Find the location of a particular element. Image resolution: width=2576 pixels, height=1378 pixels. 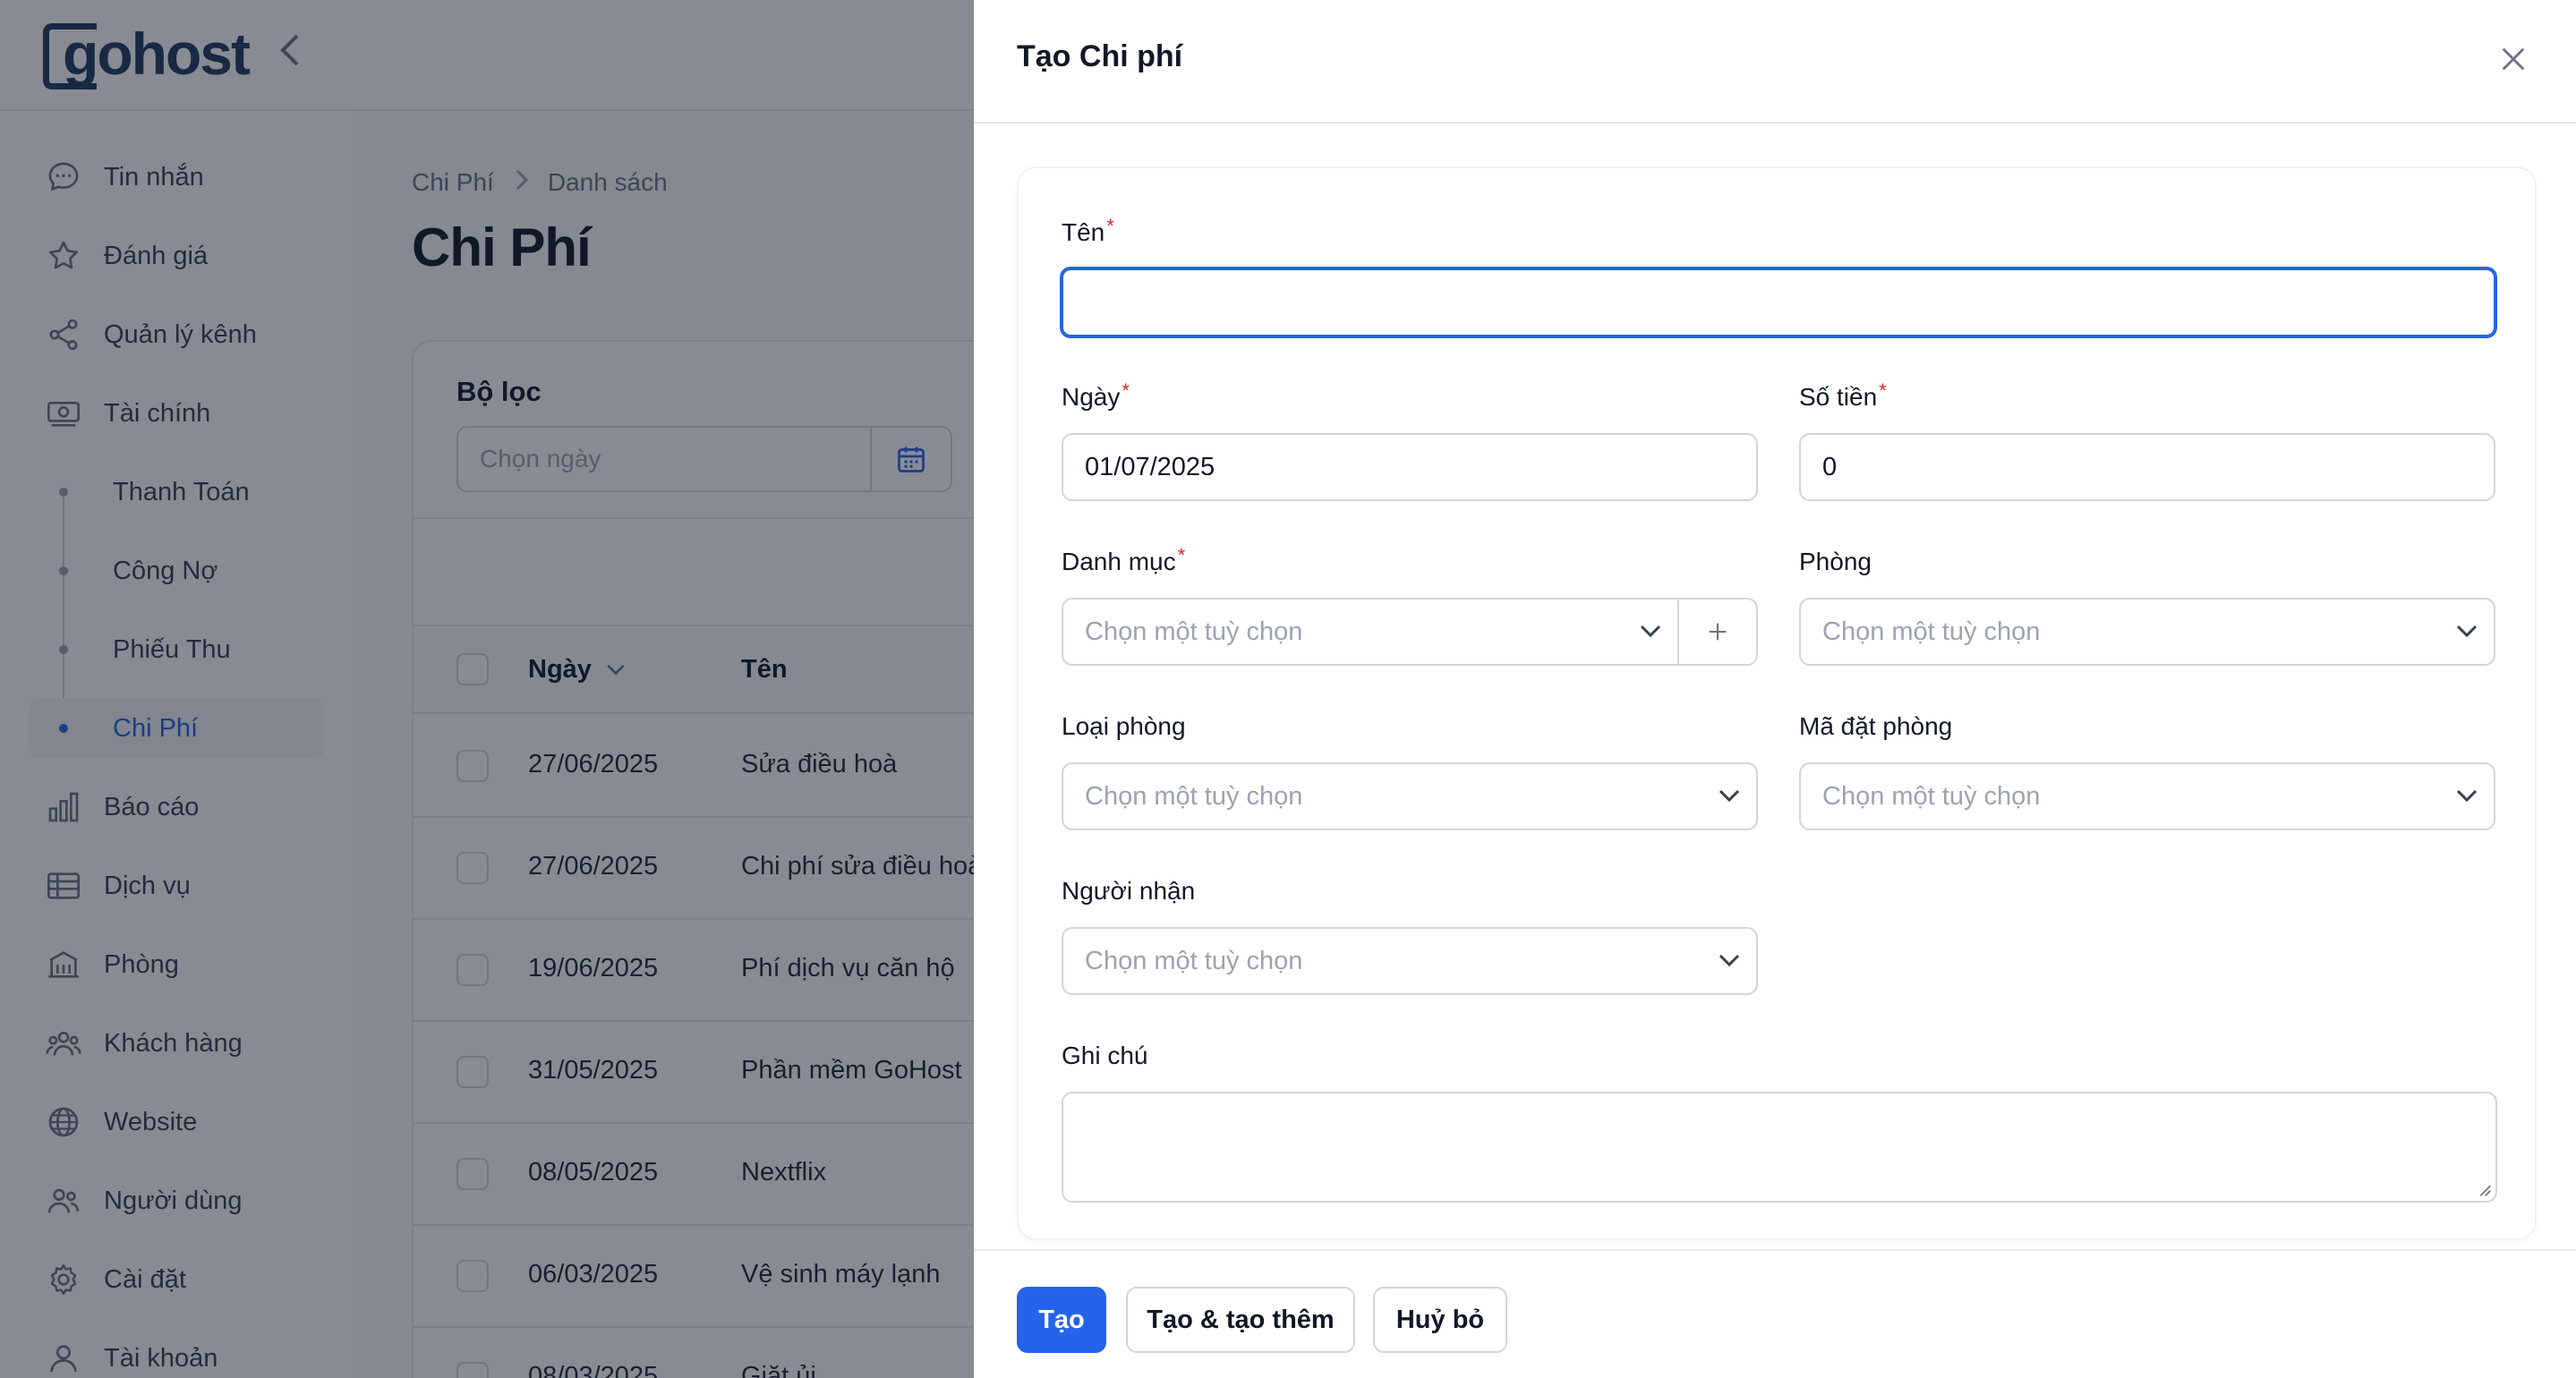

close-button is located at coordinates (2513, 59).